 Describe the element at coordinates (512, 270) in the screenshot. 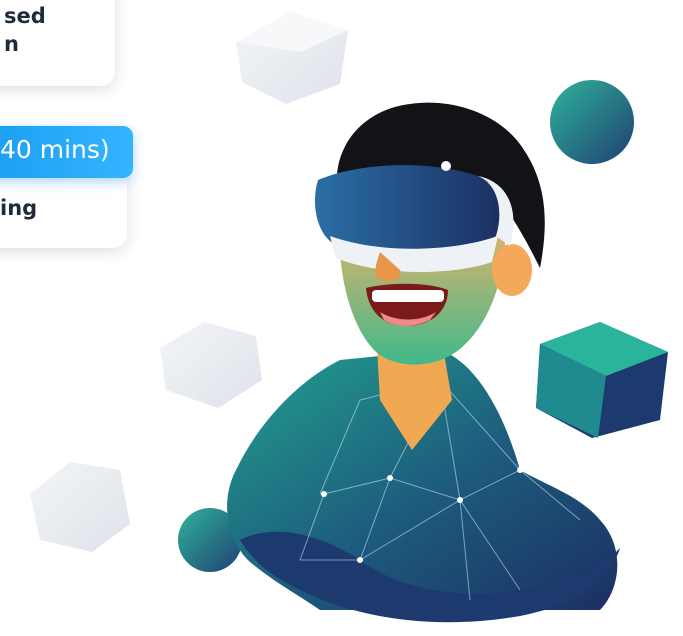

I see `ear` at that location.